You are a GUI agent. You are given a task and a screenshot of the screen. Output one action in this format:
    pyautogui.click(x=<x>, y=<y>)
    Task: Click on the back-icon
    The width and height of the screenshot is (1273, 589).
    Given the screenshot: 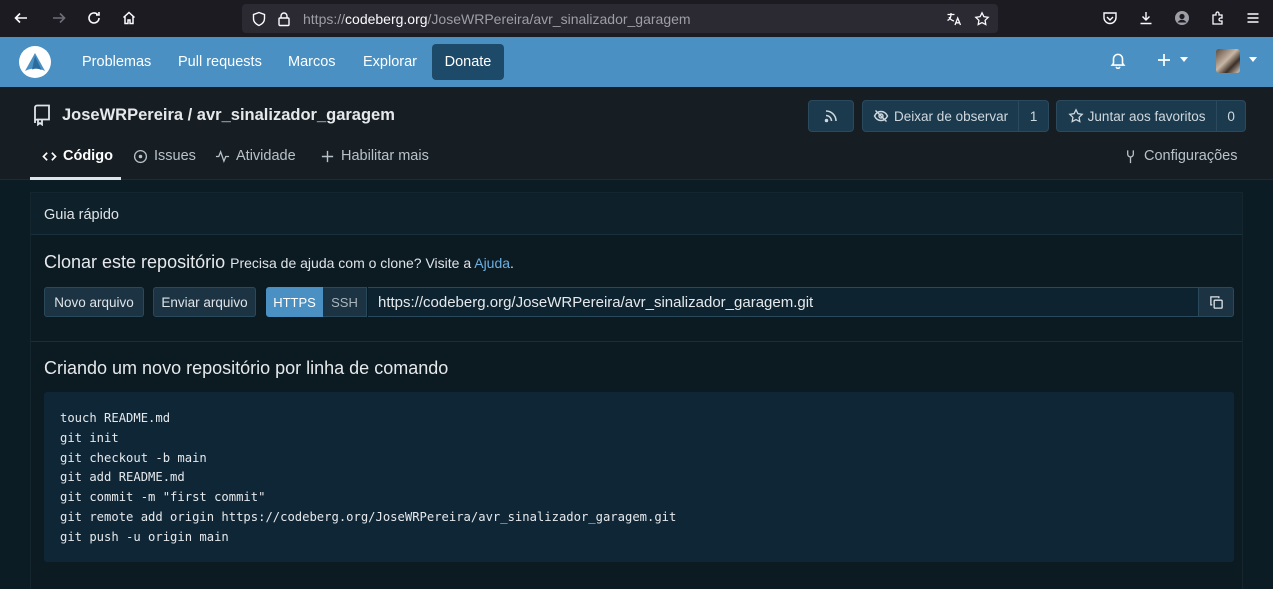 What is the action you would take?
    pyautogui.click(x=21, y=18)
    